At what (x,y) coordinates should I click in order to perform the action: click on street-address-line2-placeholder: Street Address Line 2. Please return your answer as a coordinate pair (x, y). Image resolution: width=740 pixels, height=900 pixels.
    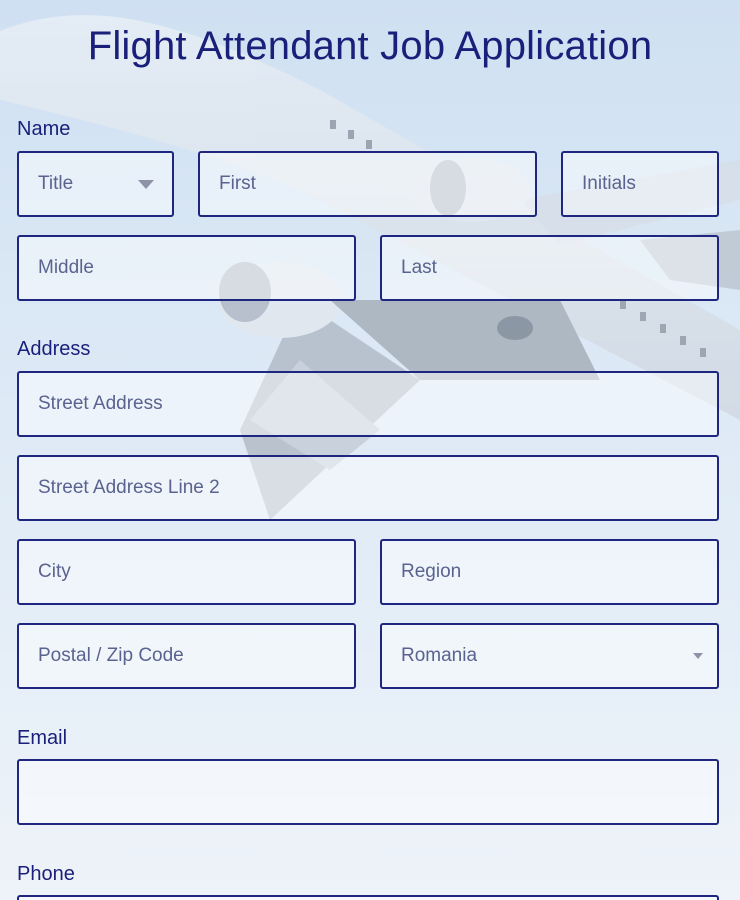
    Looking at the image, I should click on (129, 487).